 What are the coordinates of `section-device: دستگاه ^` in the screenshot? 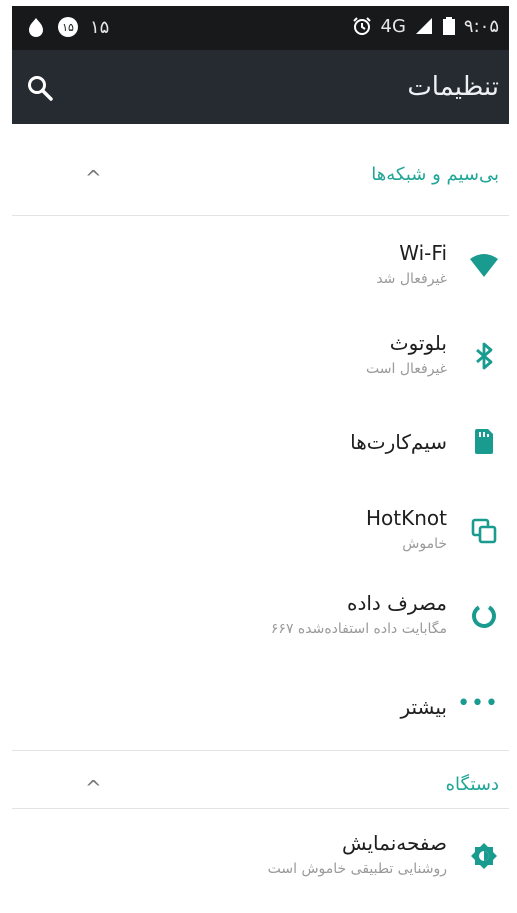 It's located at (260, 785).